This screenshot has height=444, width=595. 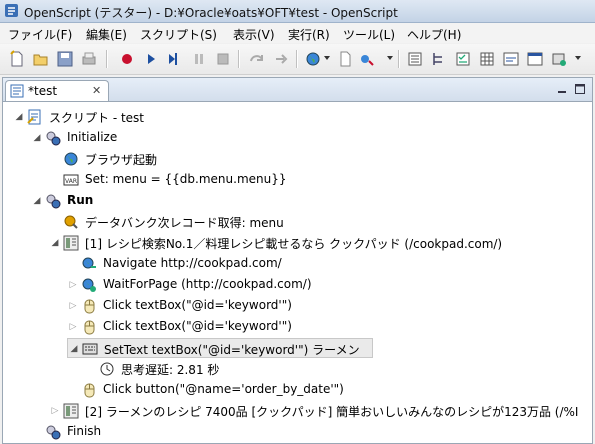 What do you see at coordinates (207, 284) in the screenshot?
I see `tree-item-label: WaitForPage (http://cookpad.com/)` at bounding box center [207, 284].